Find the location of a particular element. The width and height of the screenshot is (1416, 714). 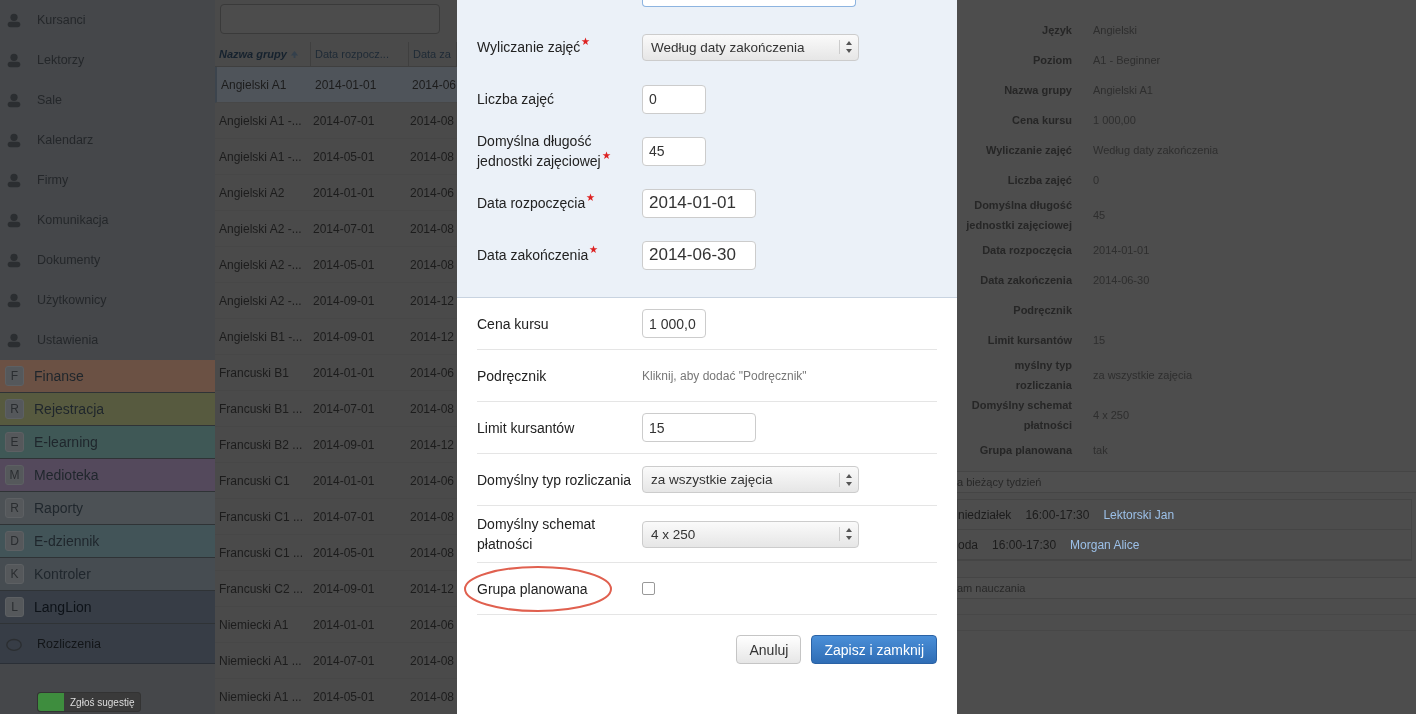

add-link: Kliknij, aby dodać "Podręcznik" is located at coordinates (724, 375).